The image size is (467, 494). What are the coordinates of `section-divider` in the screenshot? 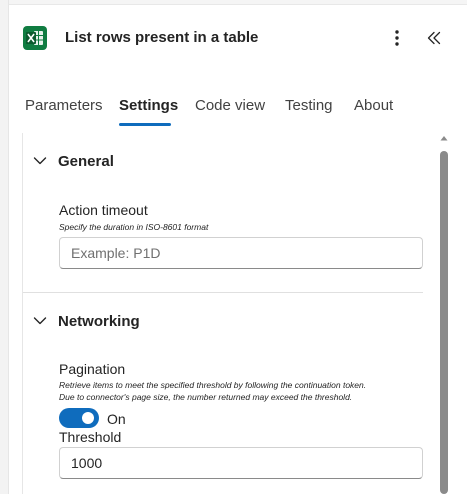 It's located at (223, 292).